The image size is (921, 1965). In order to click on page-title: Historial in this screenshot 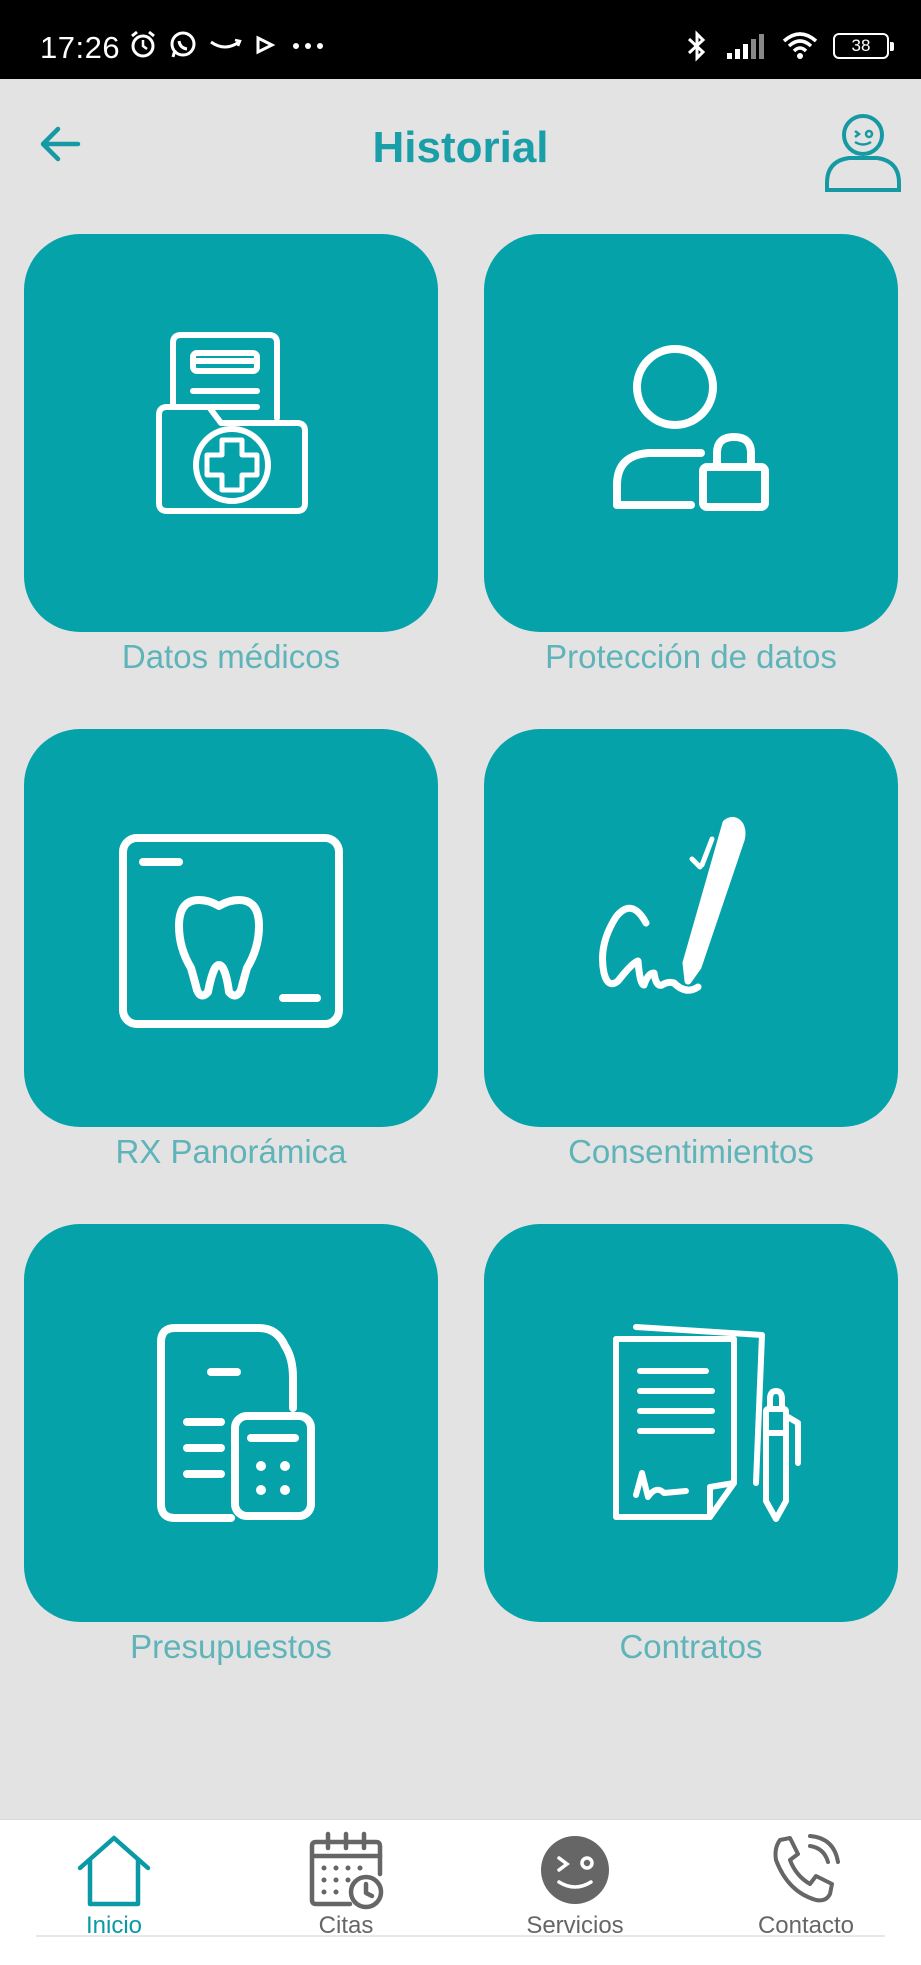, I will do `click(460, 147)`.